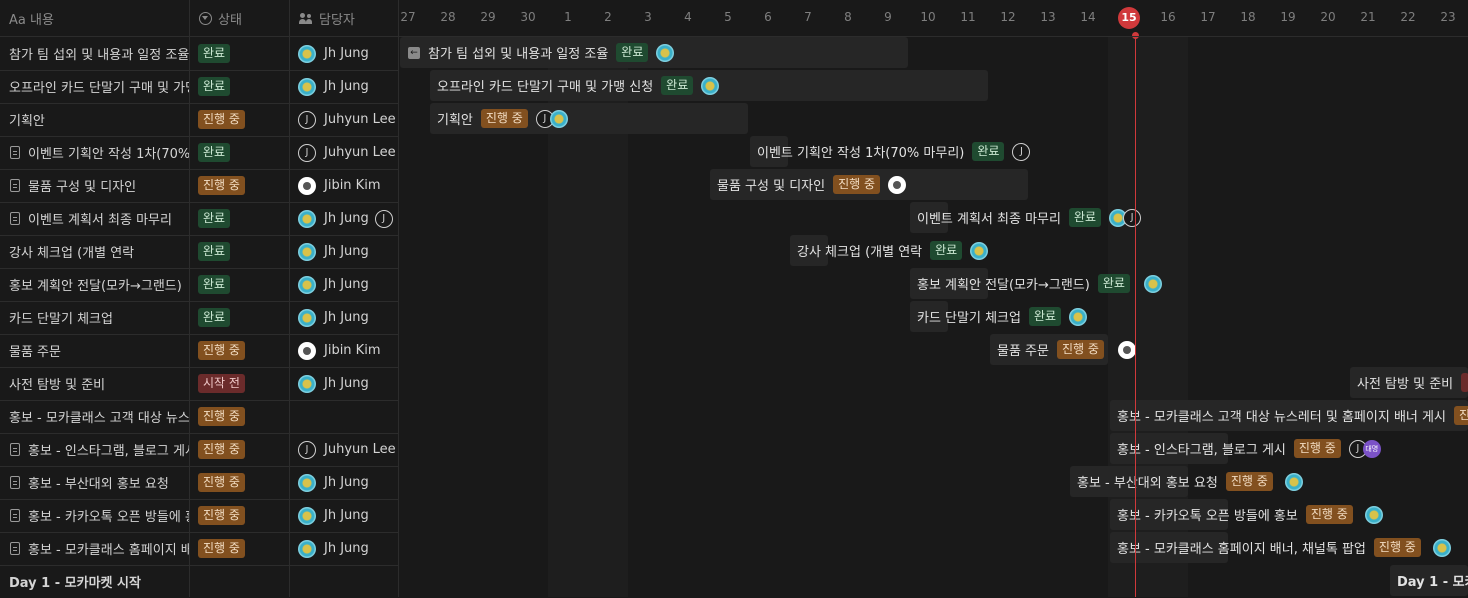 The height and width of the screenshot is (598, 1468). I want to click on table-row: 이벤트 기획안 작성 1차(70% 마무리) 완료 J Juhyun Lee, so click(199, 153).